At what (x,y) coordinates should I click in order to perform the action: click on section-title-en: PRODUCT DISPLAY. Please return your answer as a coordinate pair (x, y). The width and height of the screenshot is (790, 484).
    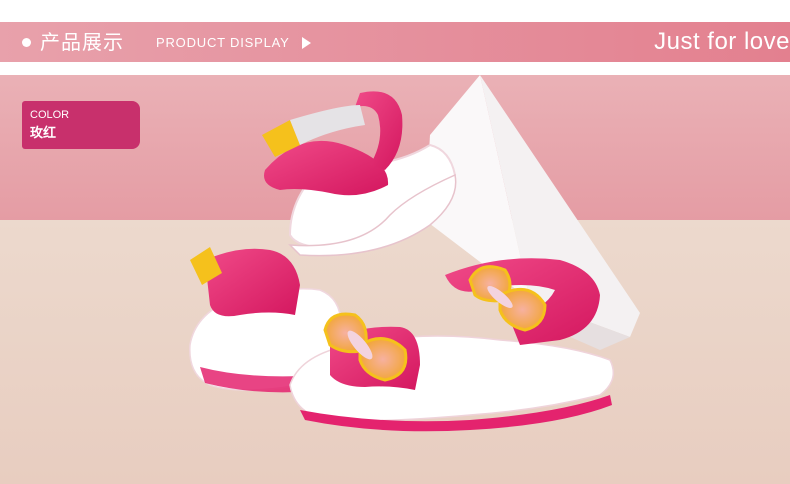
    Looking at the image, I should click on (223, 42).